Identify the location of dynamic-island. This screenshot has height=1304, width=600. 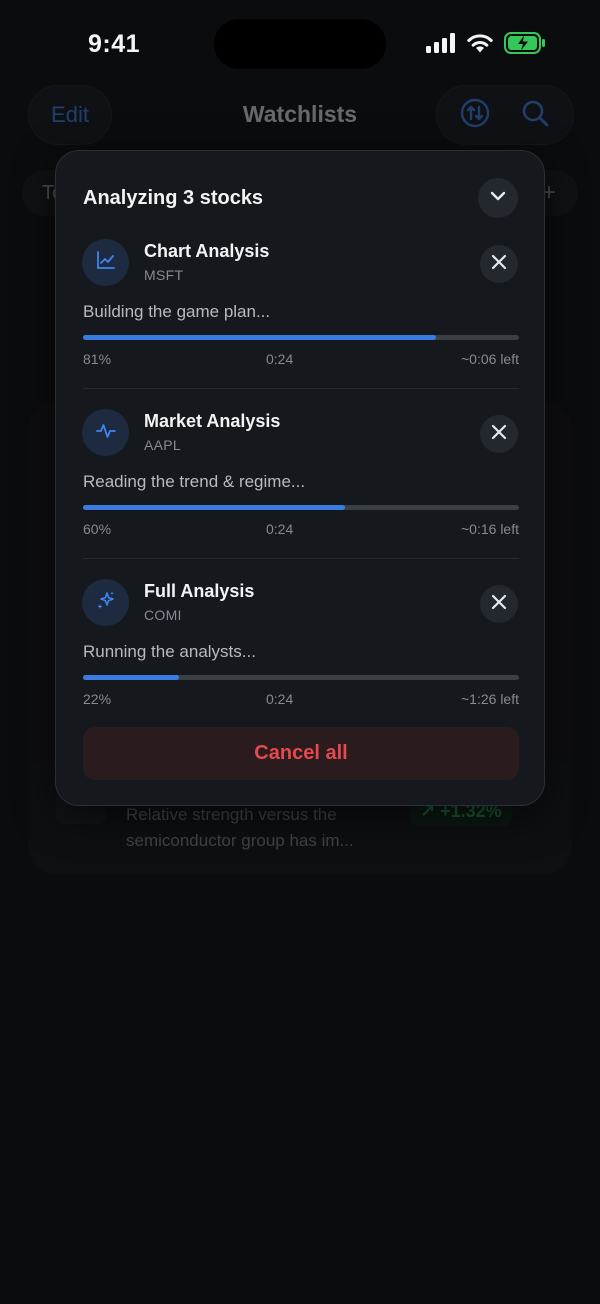
(300, 44).